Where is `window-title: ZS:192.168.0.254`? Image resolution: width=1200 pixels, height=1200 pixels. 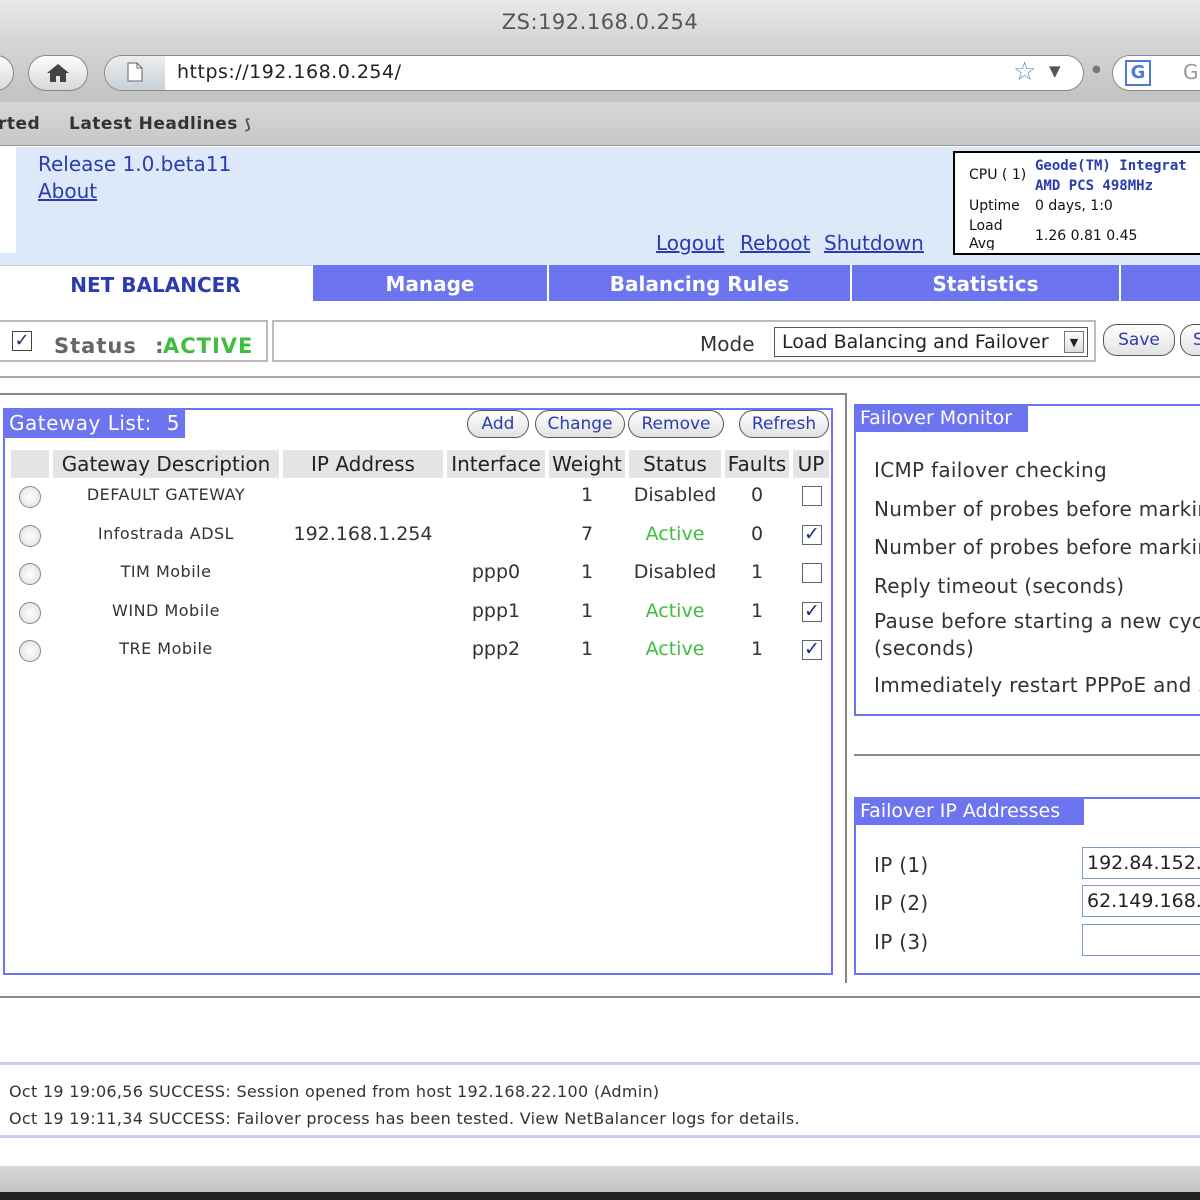
window-title: ZS:192.168.0.254 is located at coordinates (600, 22).